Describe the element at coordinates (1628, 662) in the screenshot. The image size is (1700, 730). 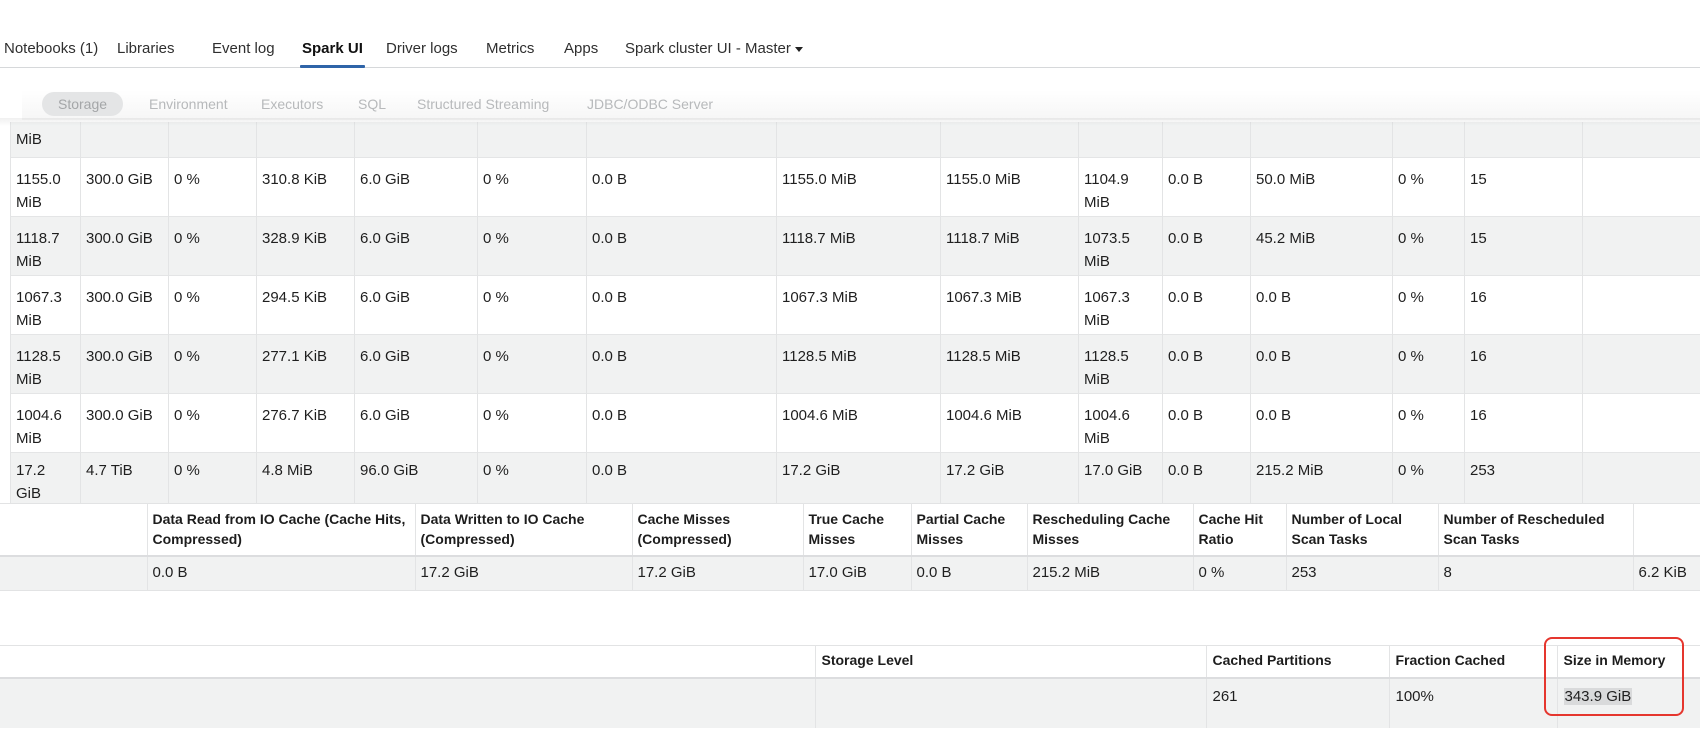
I see `column-header-size-in-memory: Size in Memory` at that location.